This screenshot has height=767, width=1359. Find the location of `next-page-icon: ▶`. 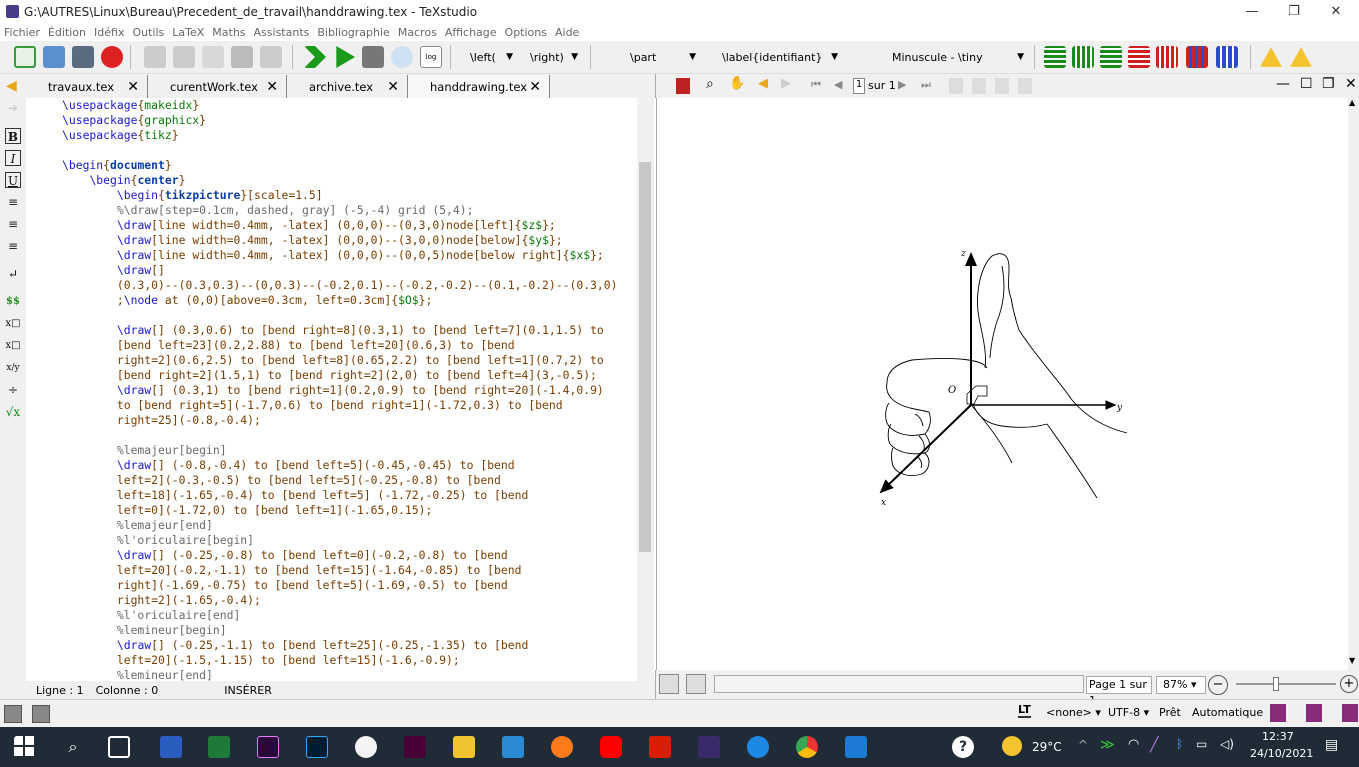

next-page-icon: ▶ is located at coordinates (902, 84).